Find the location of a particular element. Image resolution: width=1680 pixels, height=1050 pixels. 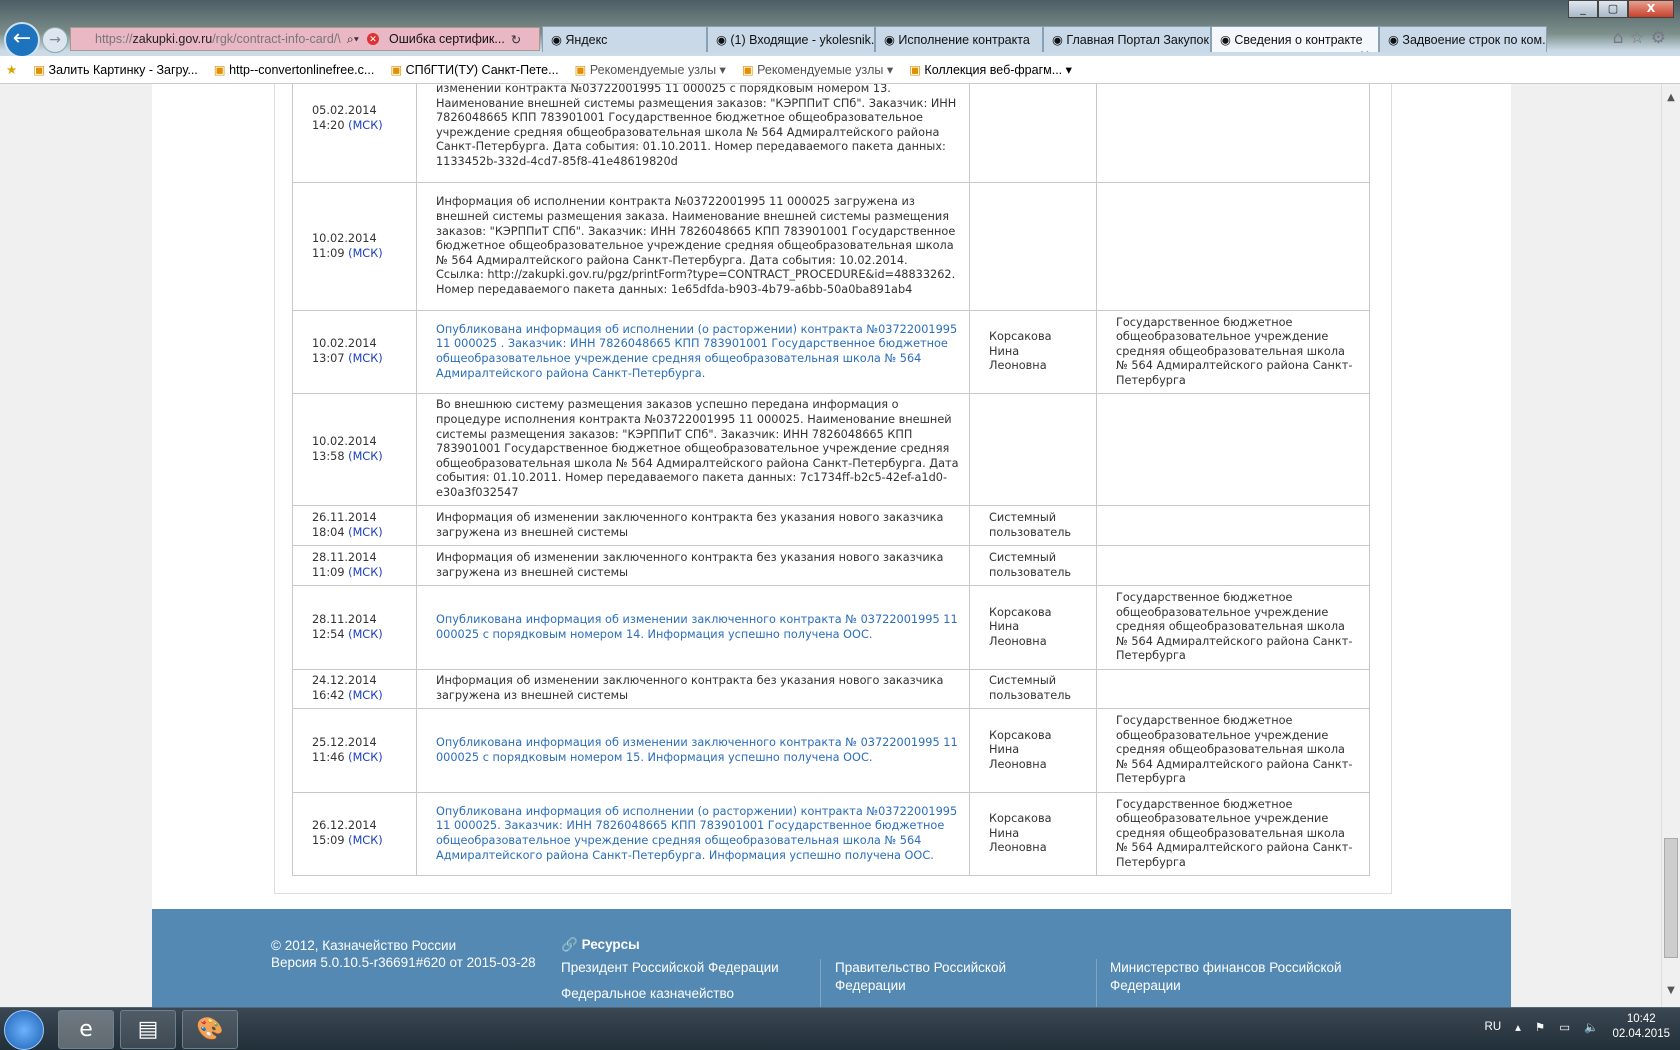

favorites-star-icon: ☆ is located at coordinates (1640, 38).